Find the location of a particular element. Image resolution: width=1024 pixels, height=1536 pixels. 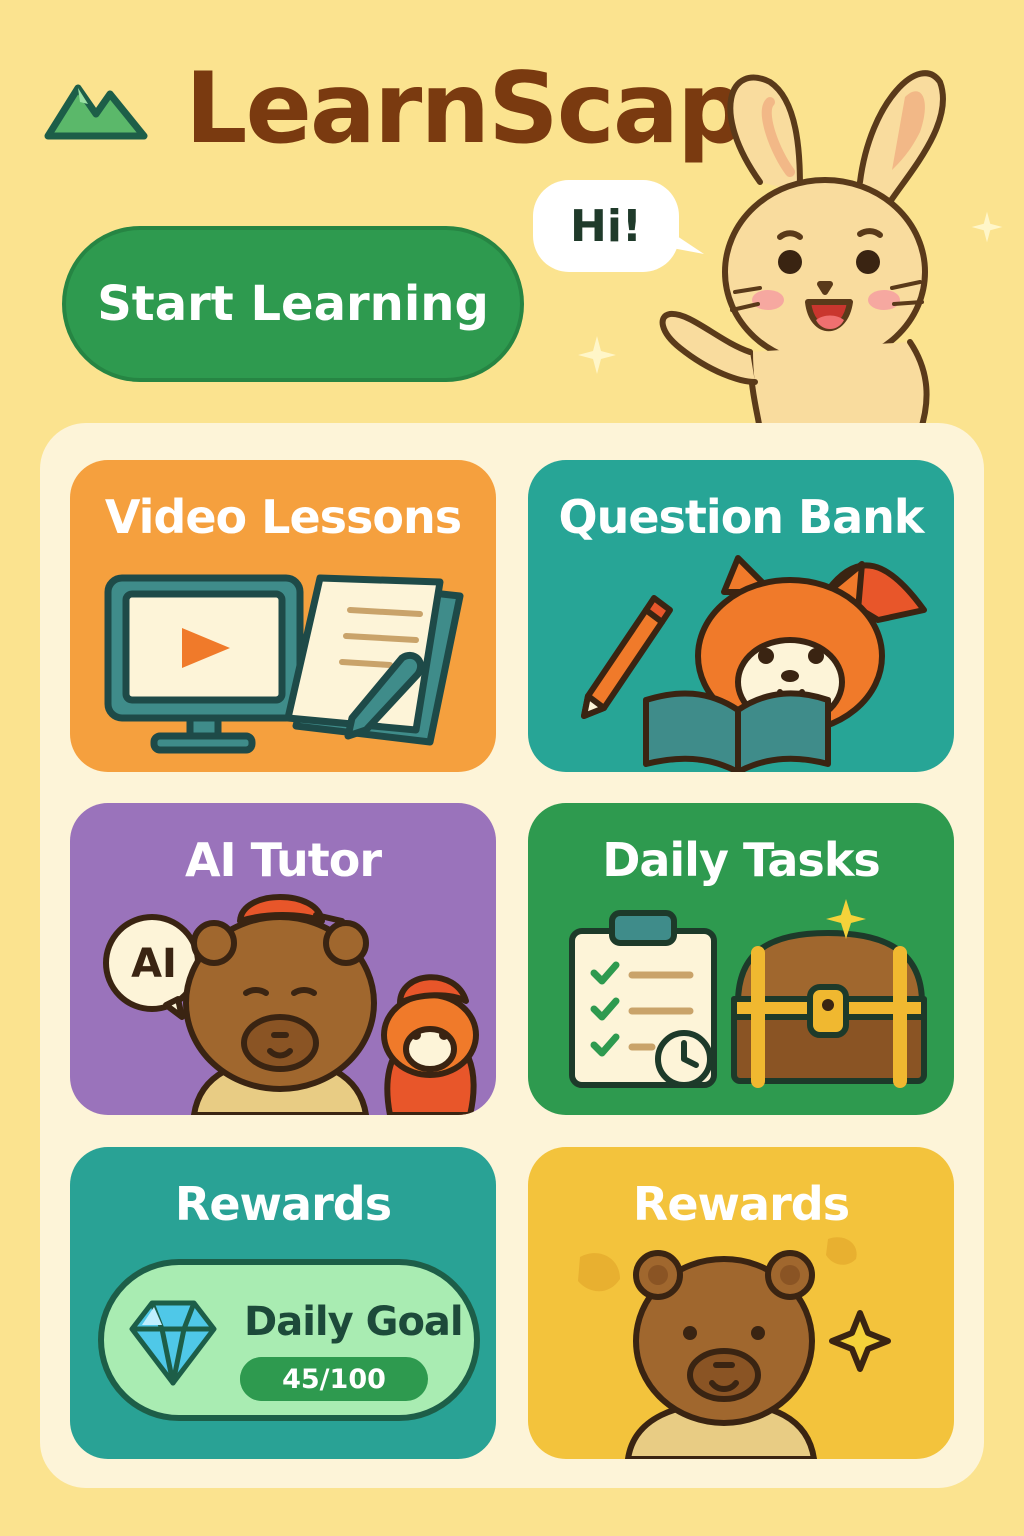

ai-tutor-card: AI Tutor AI is located at coordinates (283, 959).